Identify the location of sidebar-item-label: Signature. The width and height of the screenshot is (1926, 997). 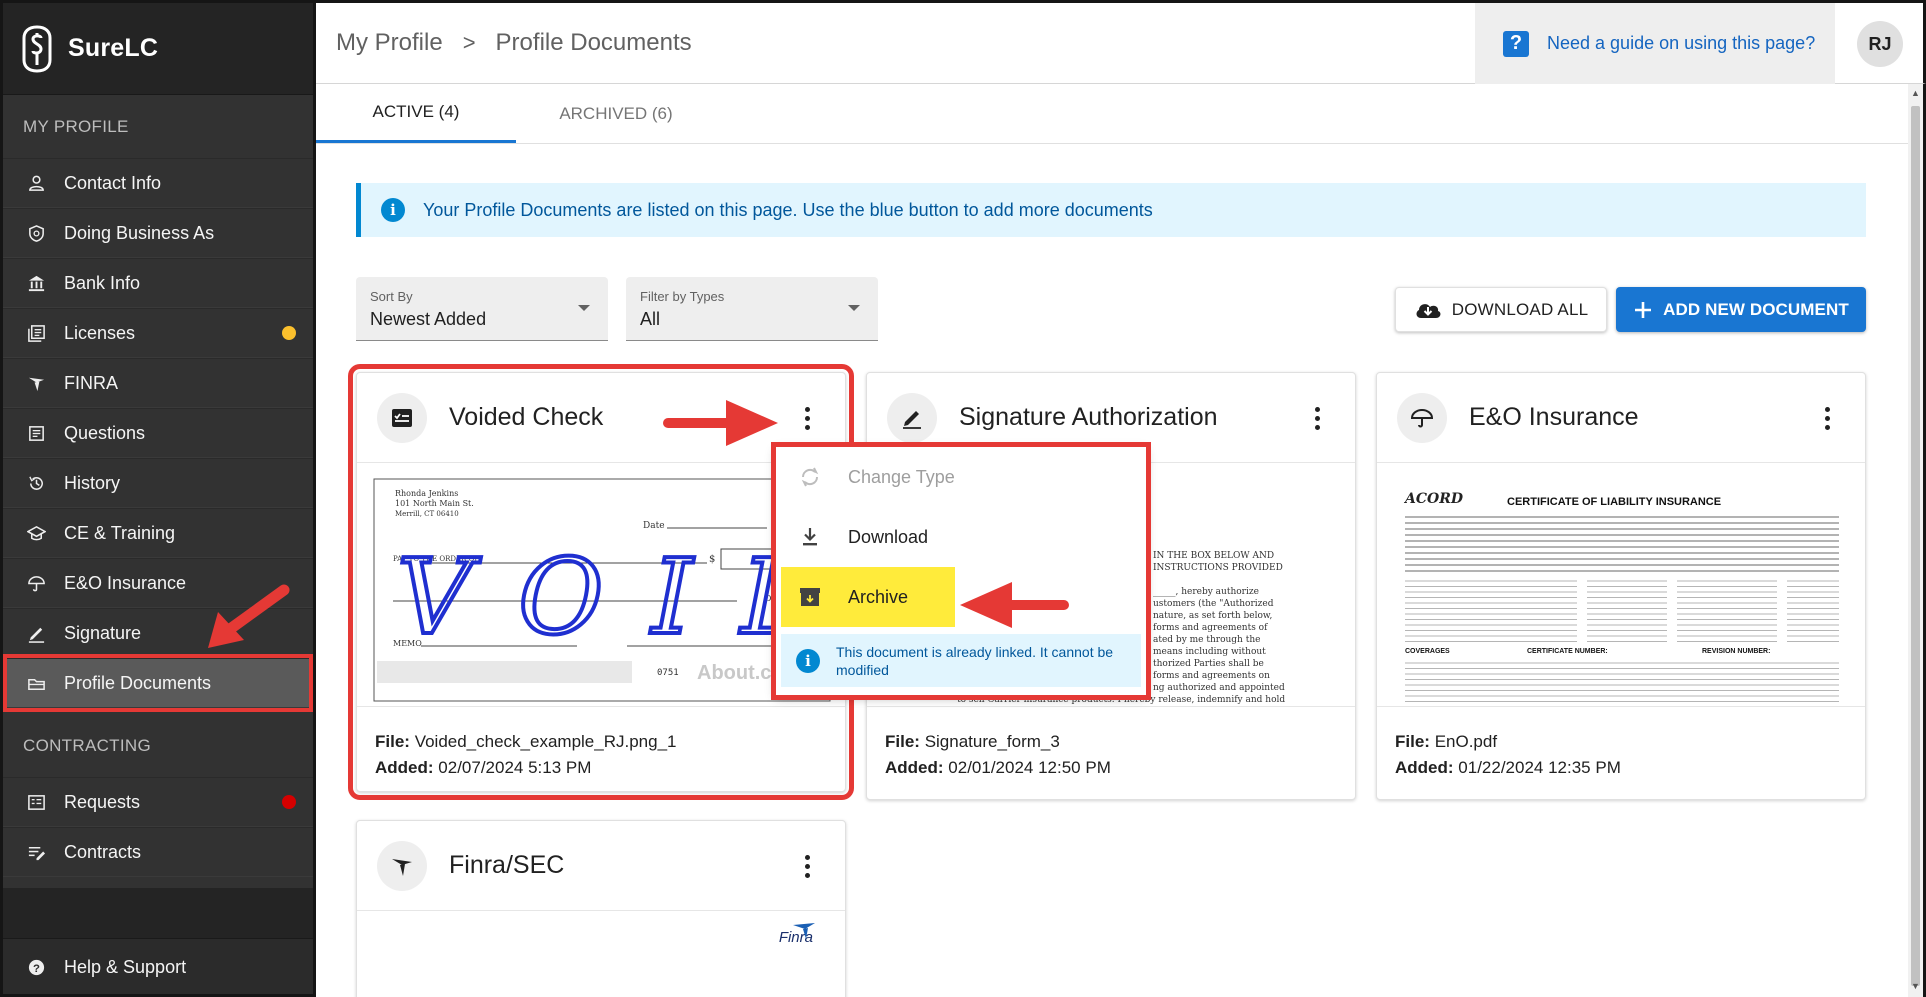
(103, 632).